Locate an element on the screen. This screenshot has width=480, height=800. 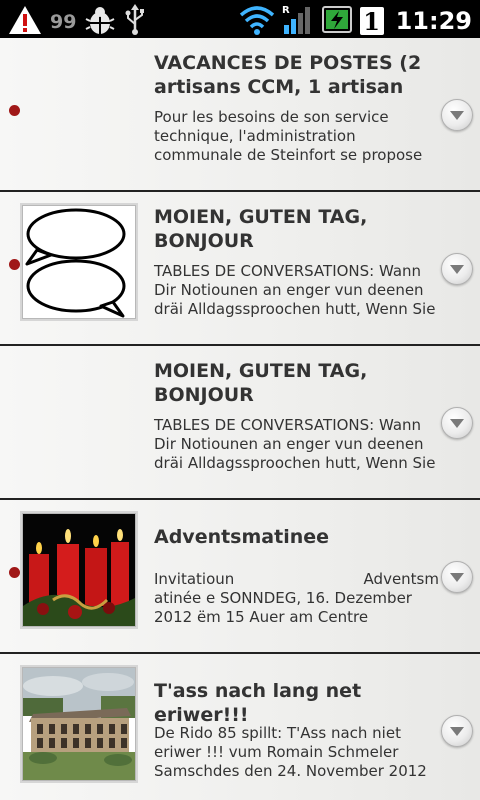
warning-icon is located at coordinates (25, 22).